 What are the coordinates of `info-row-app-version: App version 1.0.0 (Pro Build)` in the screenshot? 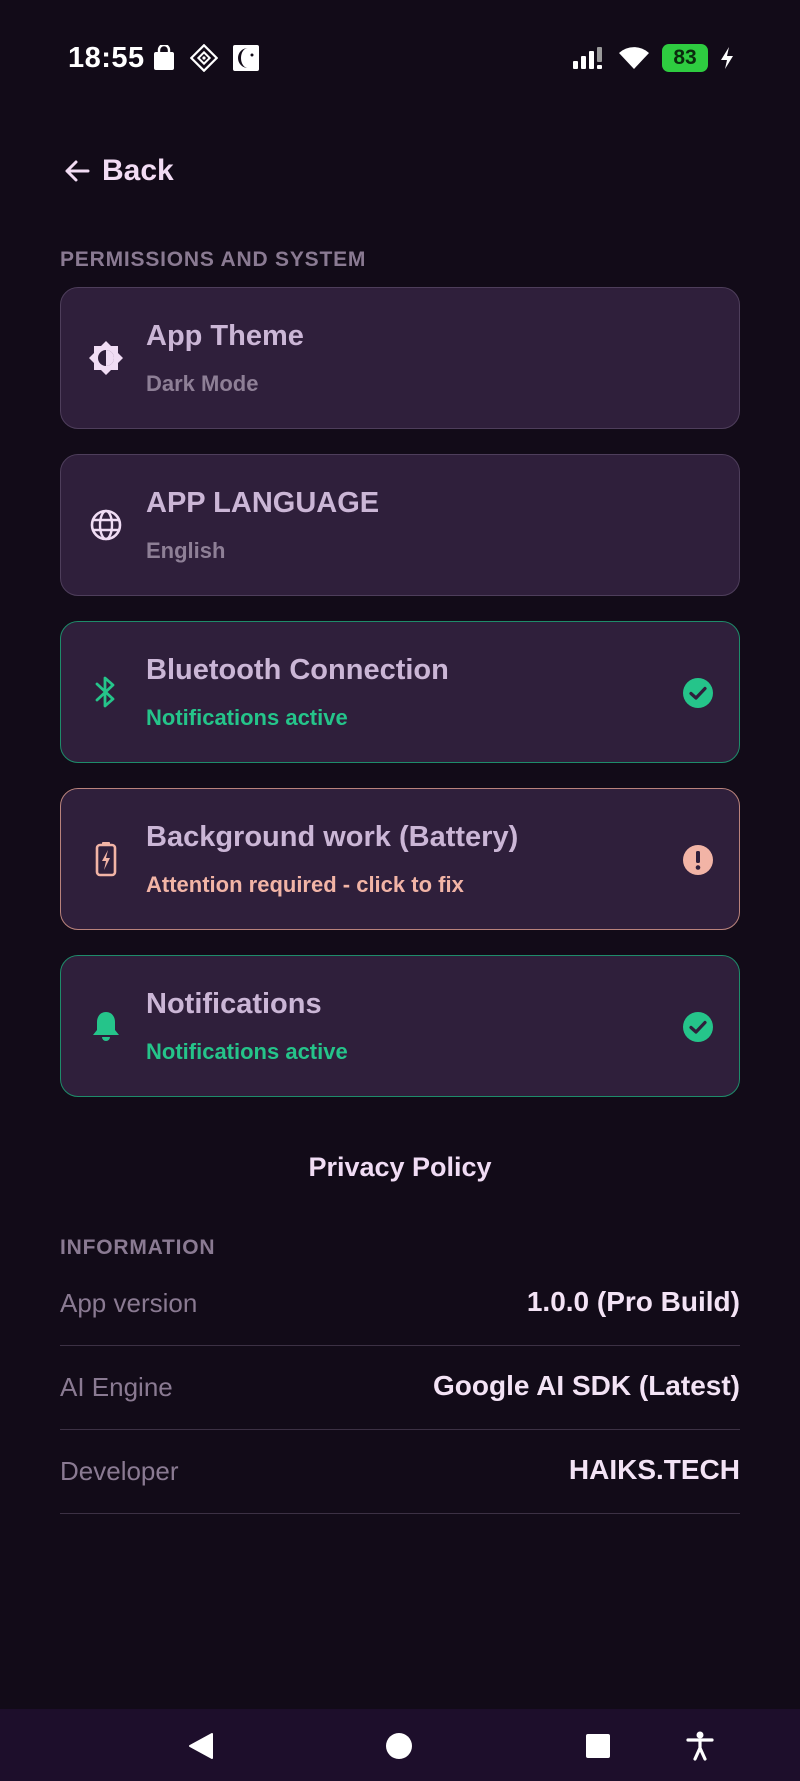 It's located at (400, 1304).